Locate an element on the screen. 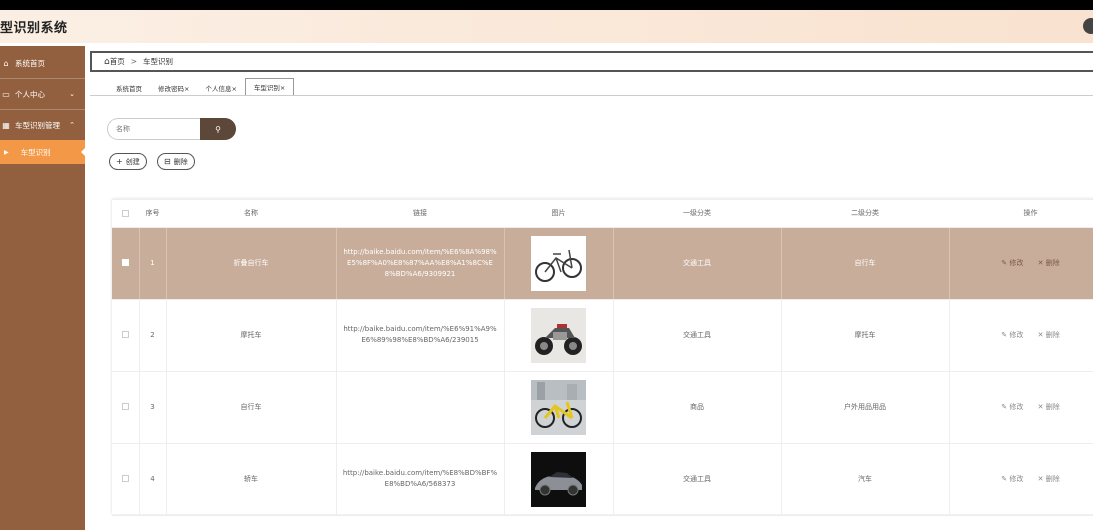 The height and width of the screenshot is (530, 1093). sports-car-image is located at coordinates (558, 479).